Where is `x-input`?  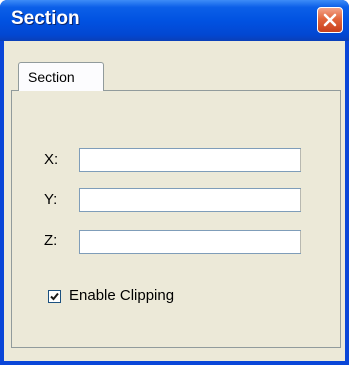 x-input is located at coordinates (190, 160).